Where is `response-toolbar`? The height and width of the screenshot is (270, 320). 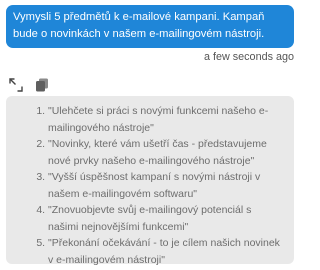 response-toolbar is located at coordinates (35, 85).